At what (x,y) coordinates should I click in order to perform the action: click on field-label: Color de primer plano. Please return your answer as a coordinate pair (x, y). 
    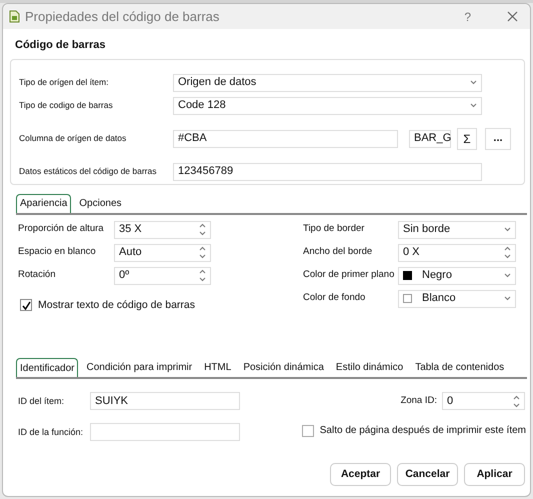
    Looking at the image, I should click on (349, 275).